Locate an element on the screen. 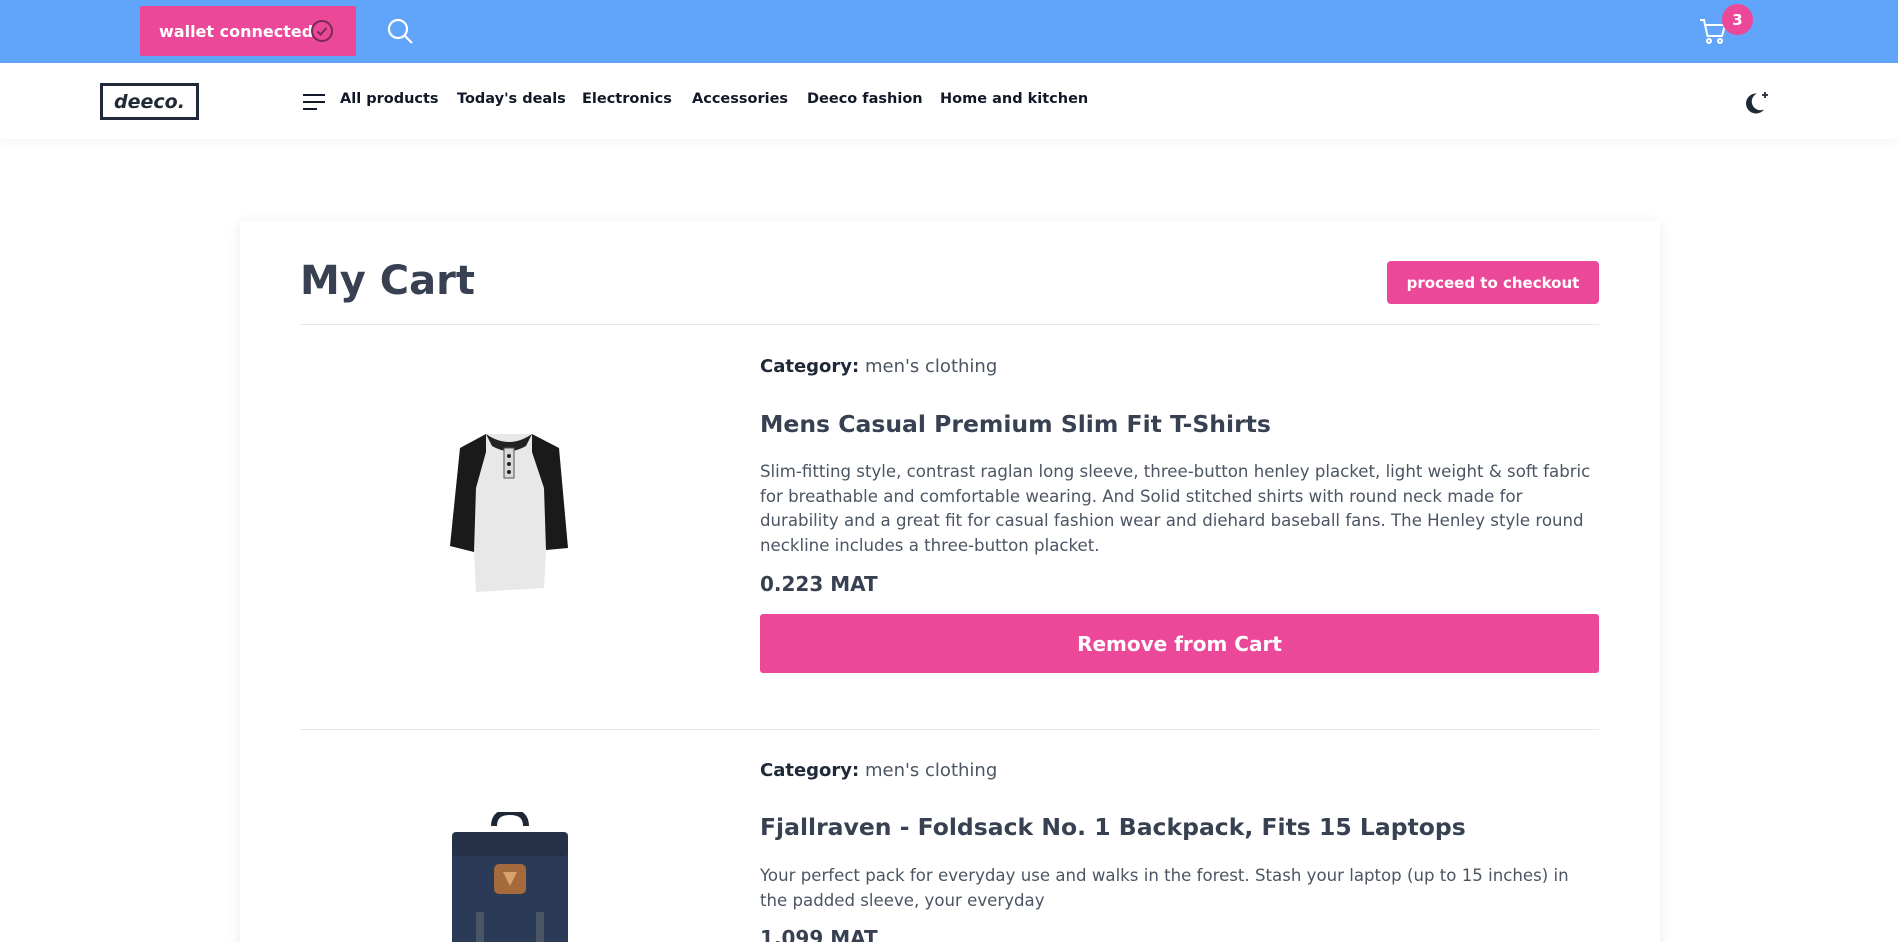  wallet-connected-button: wallet connected is located at coordinates (248, 31).